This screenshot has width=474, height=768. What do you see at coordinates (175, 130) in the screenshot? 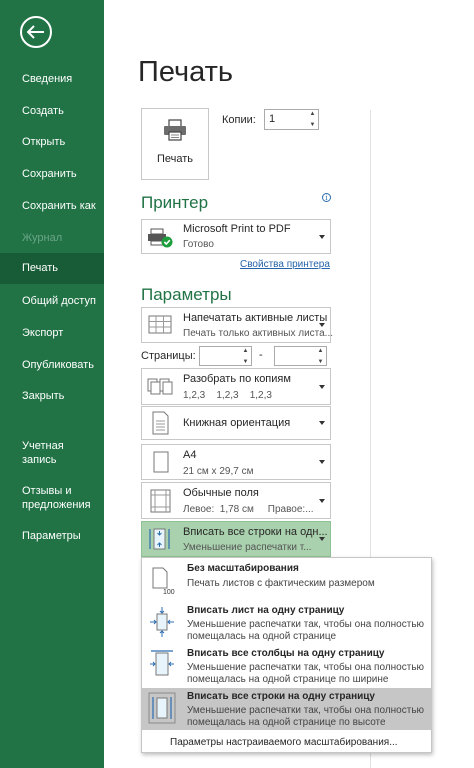
I see `printer-icon` at bounding box center [175, 130].